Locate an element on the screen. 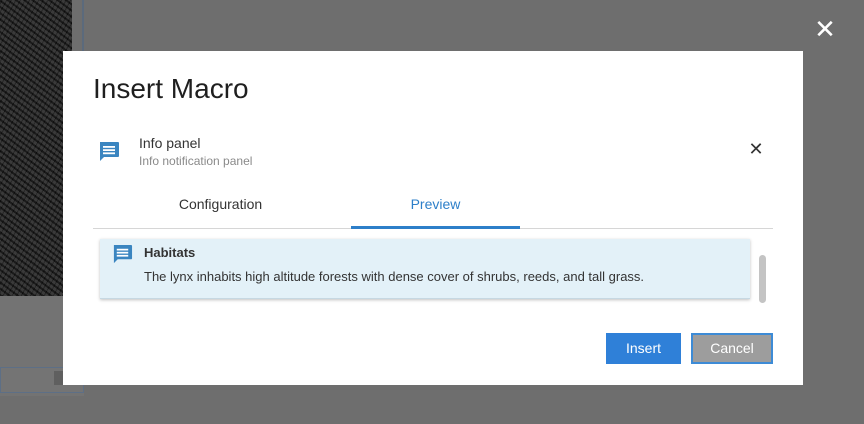  scrollbar-thumb is located at coordinates (762, 279).